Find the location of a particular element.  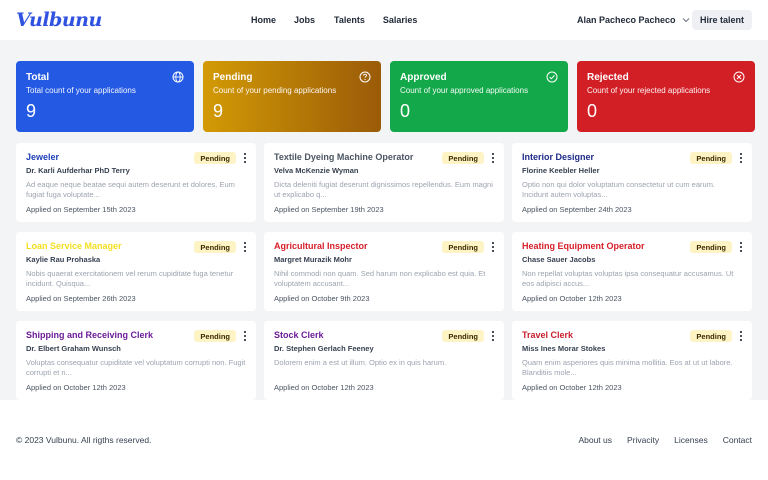

globe-icon is located at coordinates (178, 77).